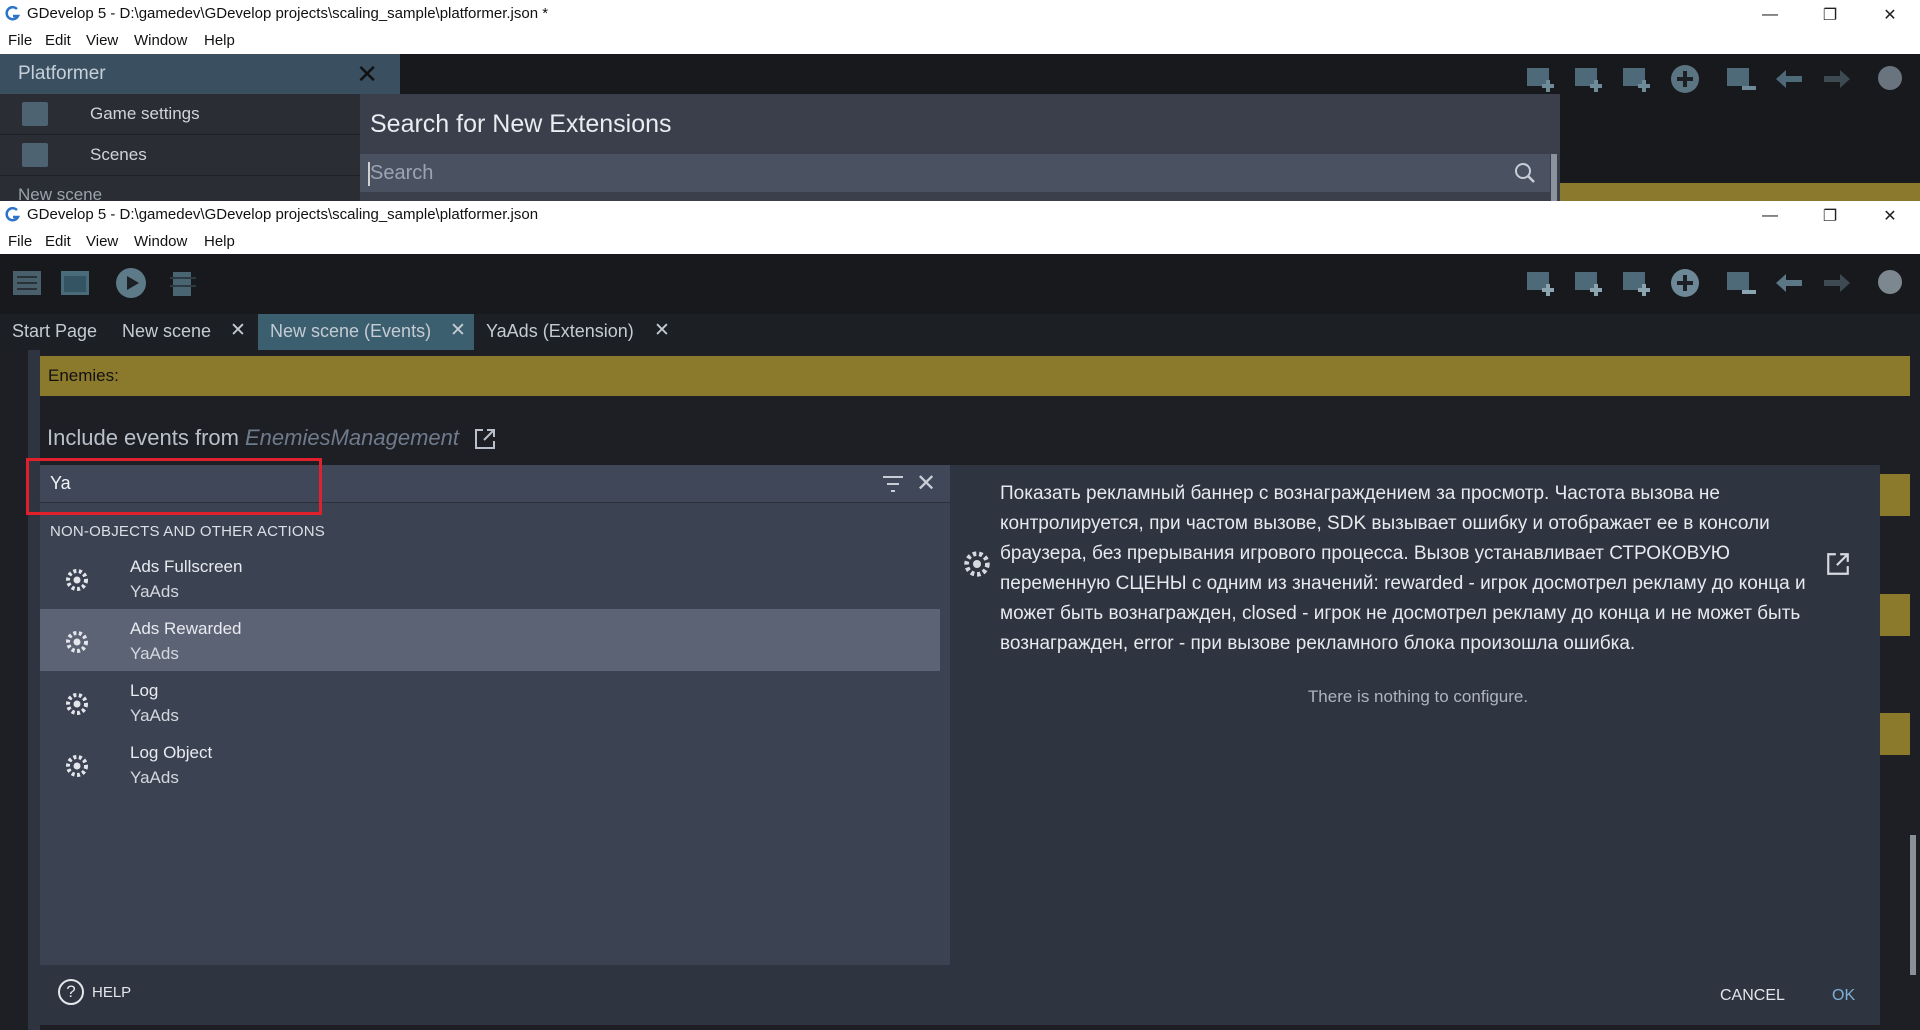  Describe the element at coordinates (71, 992) in the screenshot. I see `help-icon: ?` at that location.